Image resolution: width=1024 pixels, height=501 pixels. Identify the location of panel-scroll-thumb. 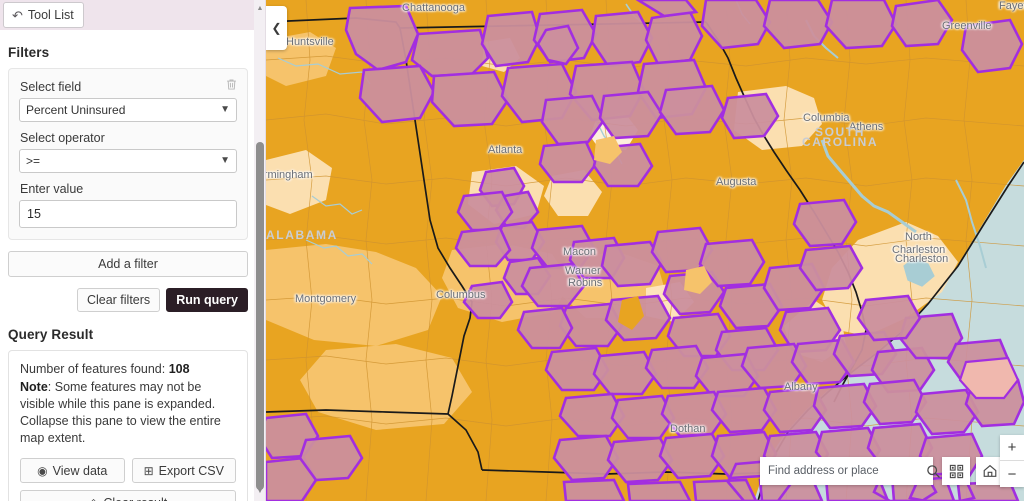
(260, 316).